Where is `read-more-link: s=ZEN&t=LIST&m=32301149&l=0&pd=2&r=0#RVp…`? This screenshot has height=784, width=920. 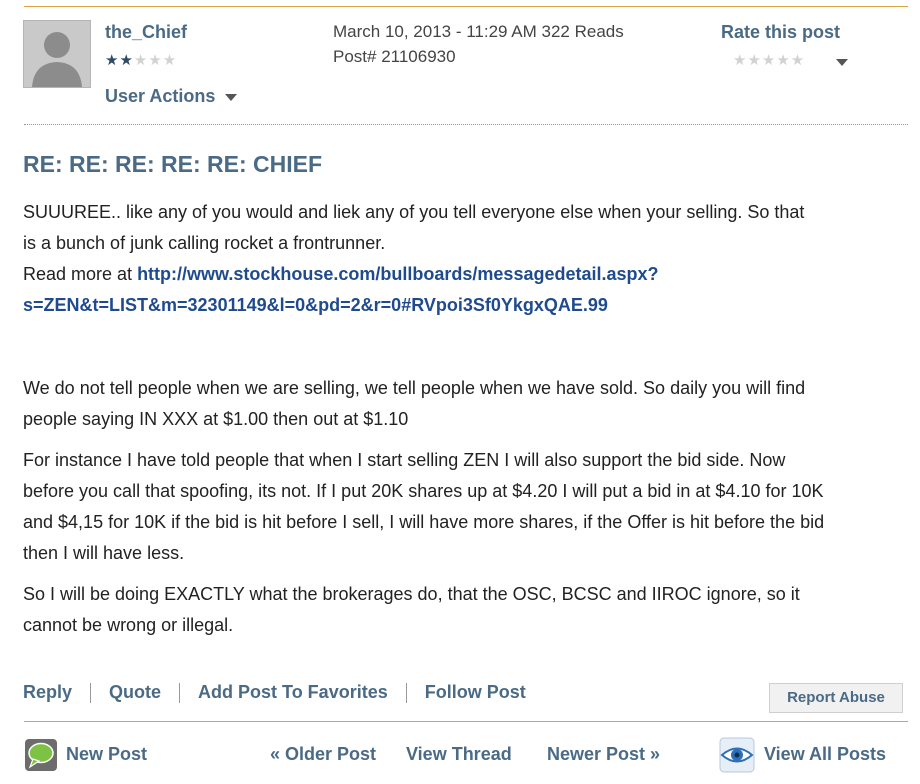
read-more-link: s=ZEN&t=LIST&m=32301149&l=0&pd=2&r=0#RVp… is located at coordinates (315, 305).